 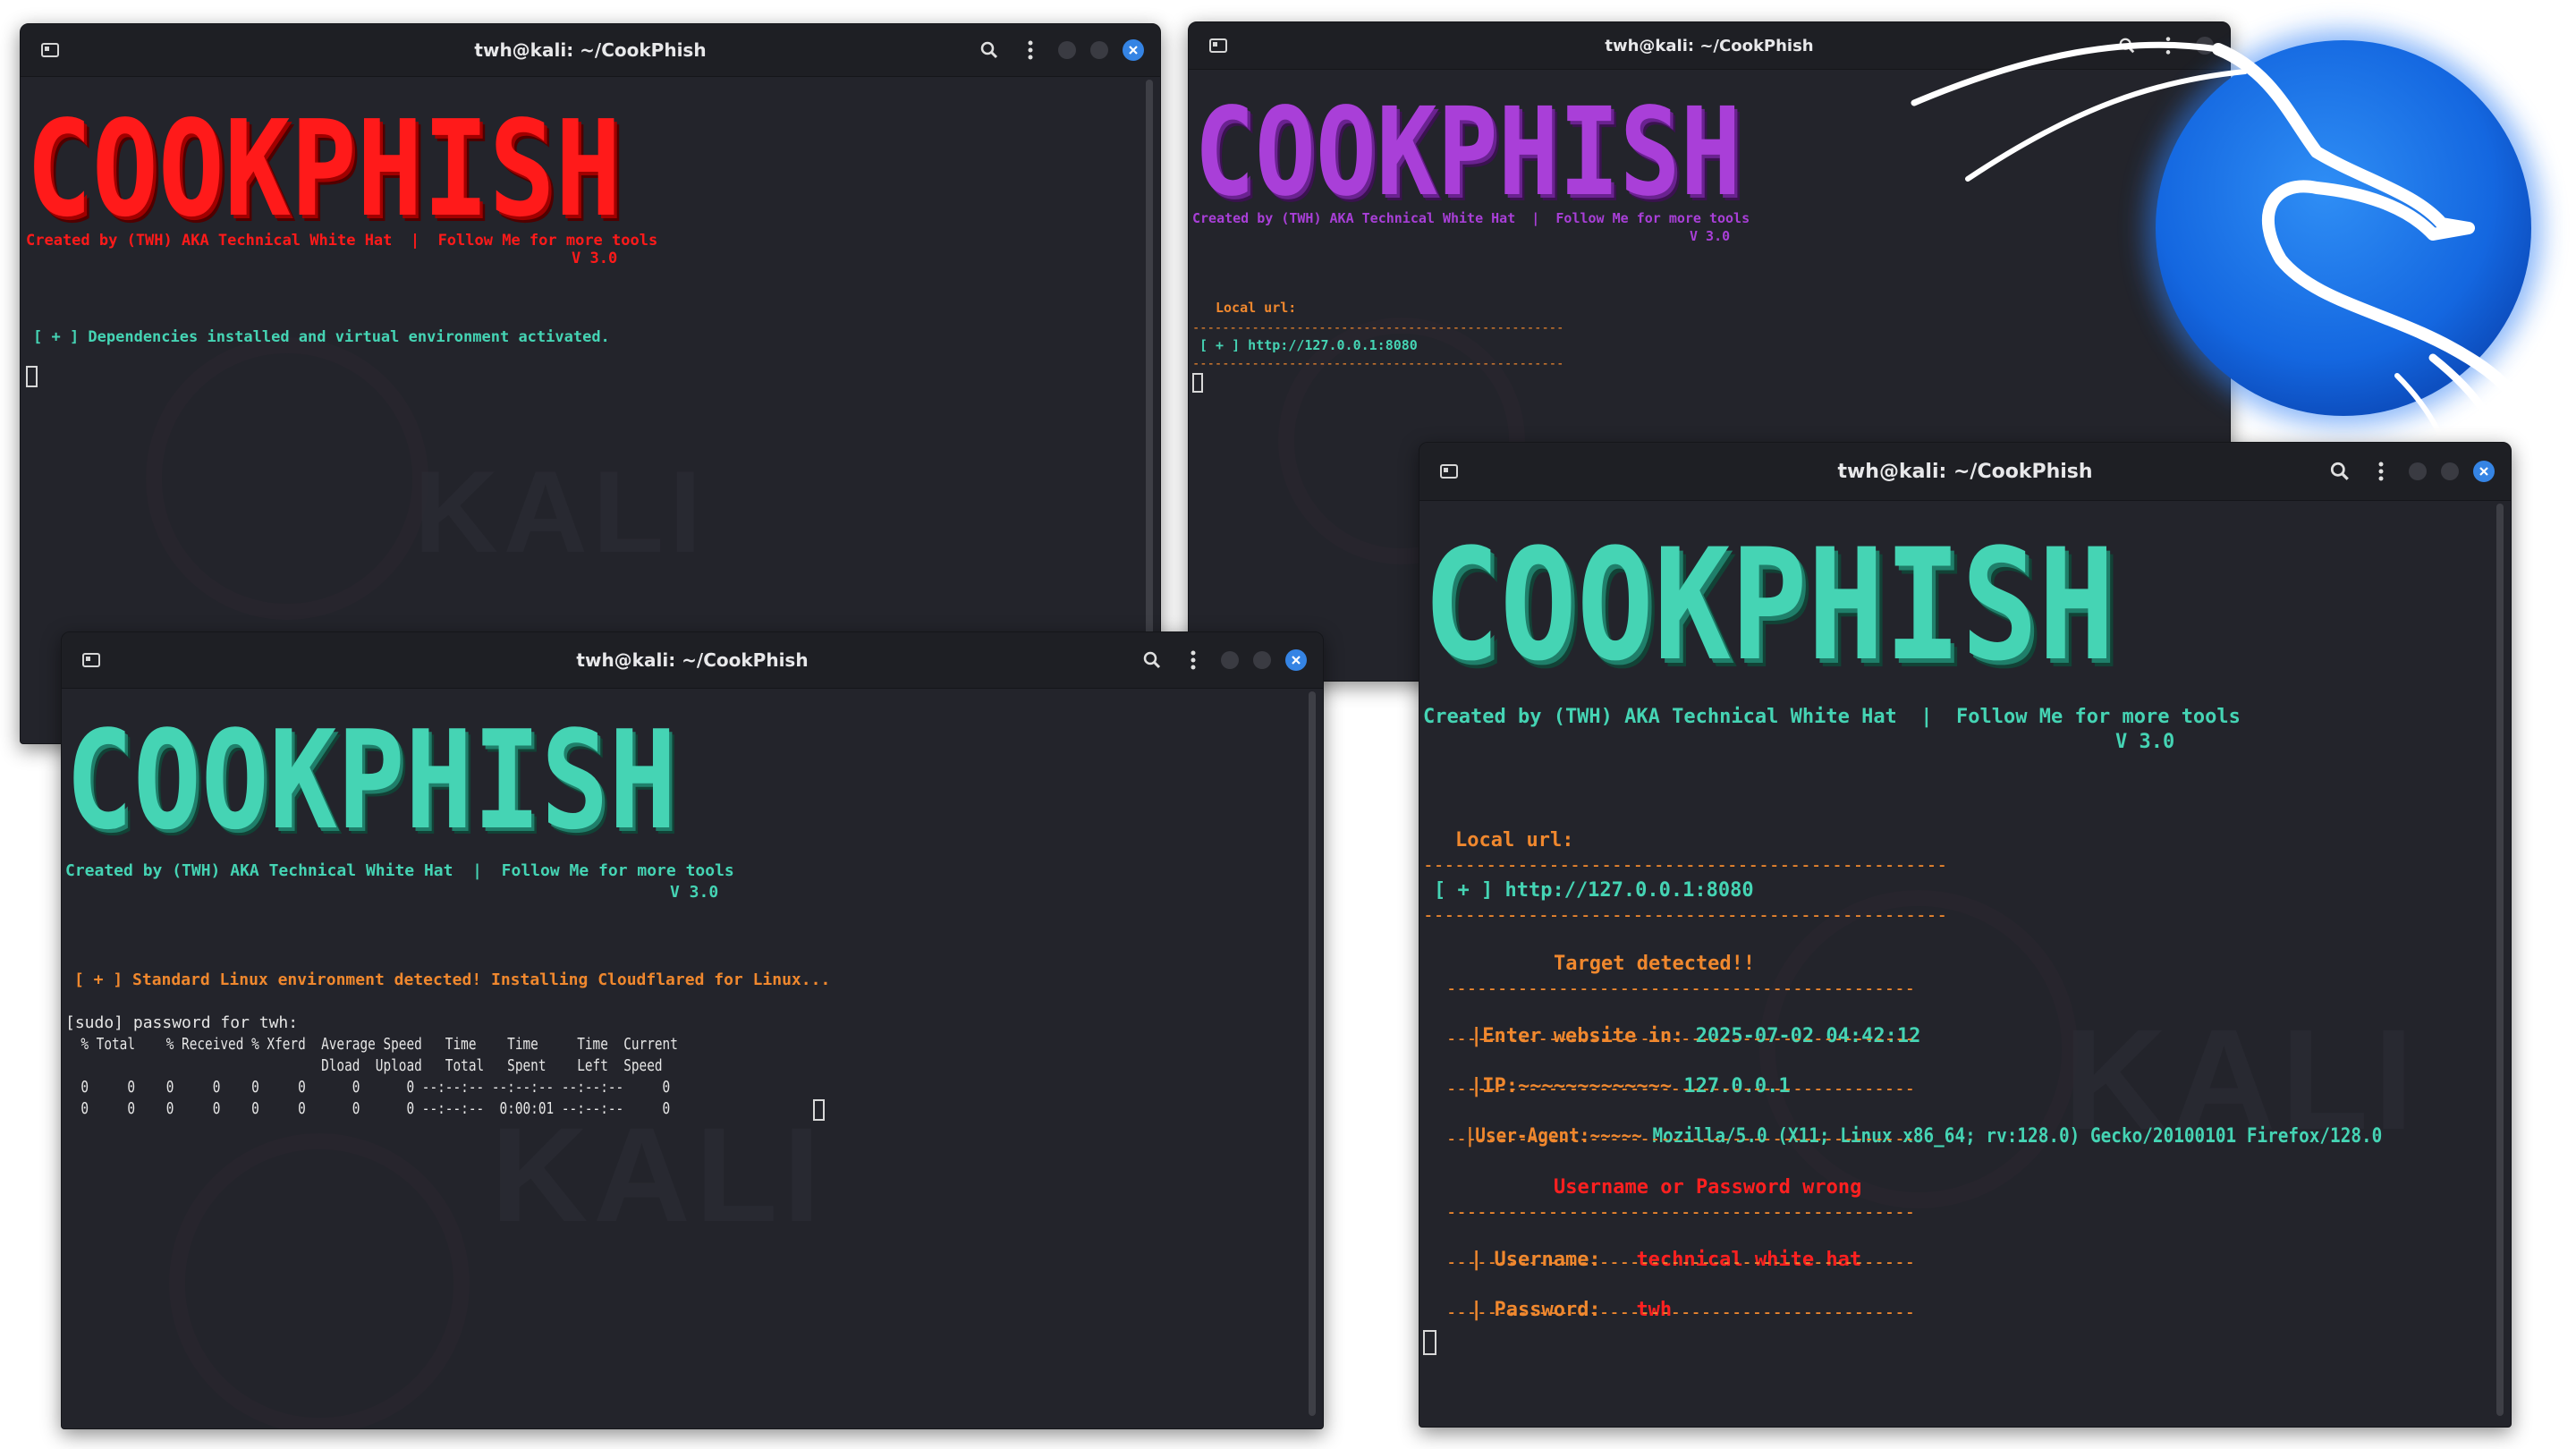 I want to click on curl-header: Dload Upload Total Spent Left Speed, so click(x=364, y=1065).